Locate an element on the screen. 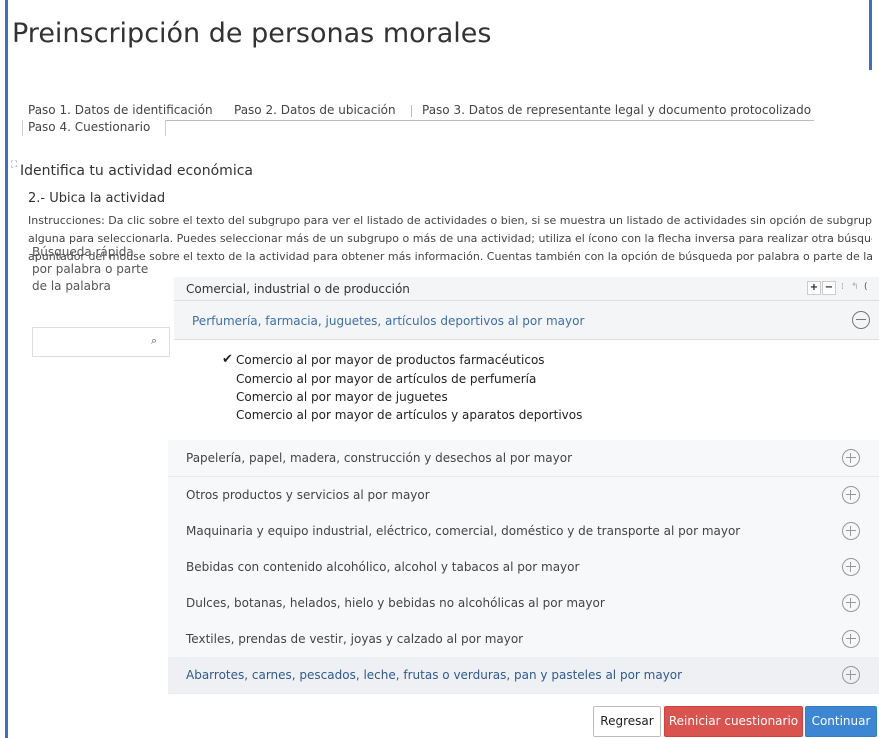 The height and width of the screenshot is (738, 879). search-box: ⌕ is located at coordinates (101, 342).